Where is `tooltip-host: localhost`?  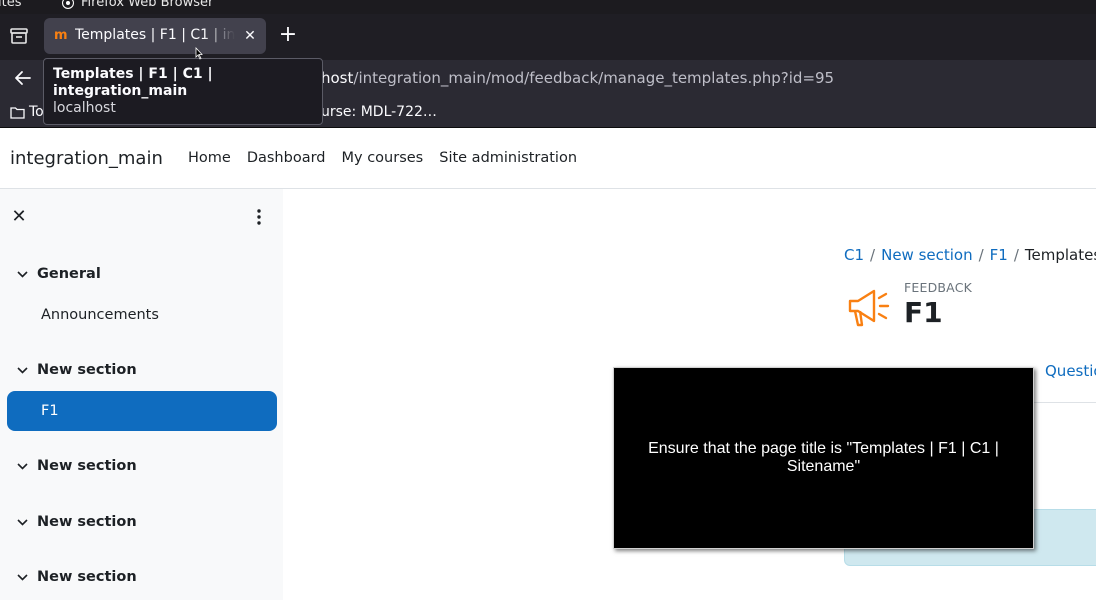
tooltip-host: localhost is located at coordinates (84, 108).